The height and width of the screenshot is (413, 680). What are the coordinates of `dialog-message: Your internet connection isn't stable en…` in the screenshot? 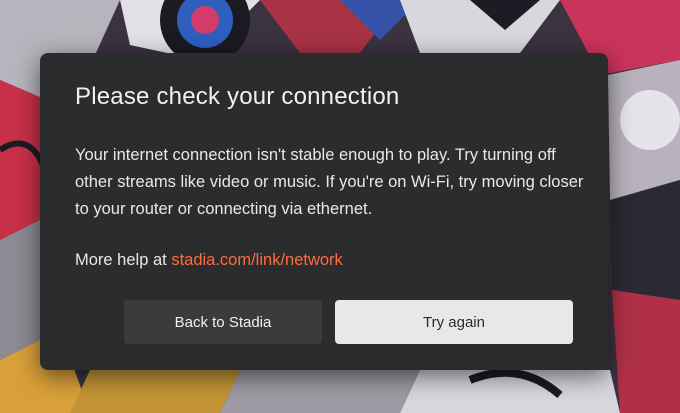 It's located at (329, 182).